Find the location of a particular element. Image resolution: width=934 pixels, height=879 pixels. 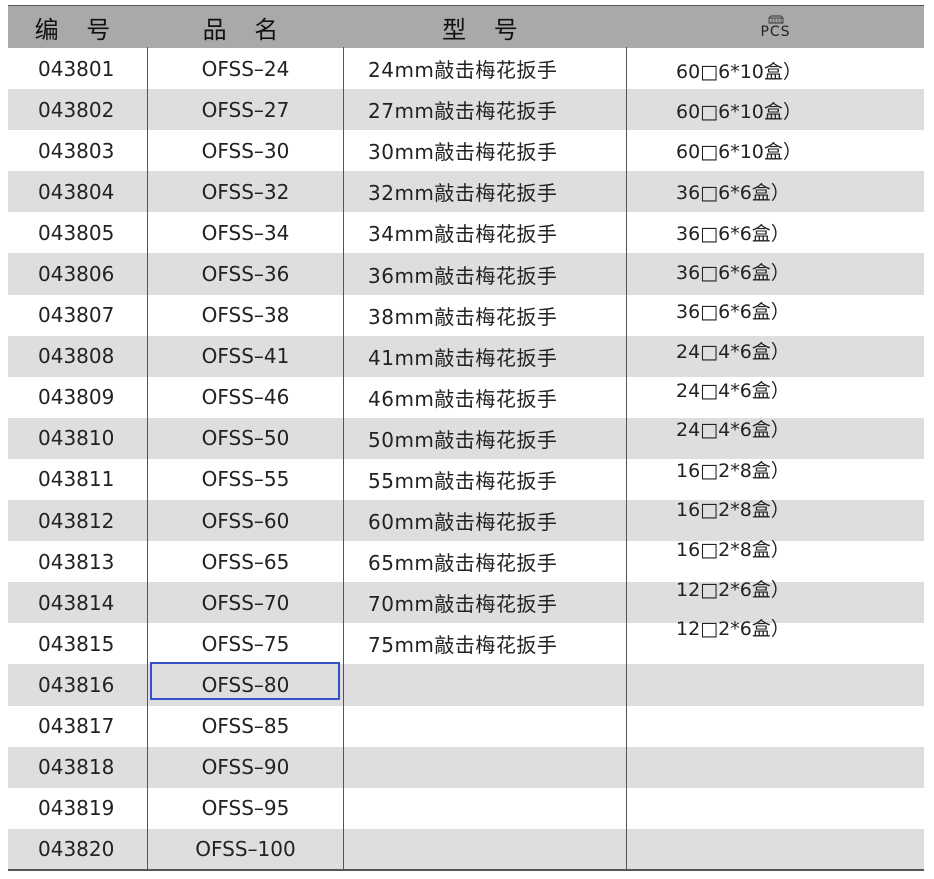

cell-code: 043807 is located at coordinates (76, 315).